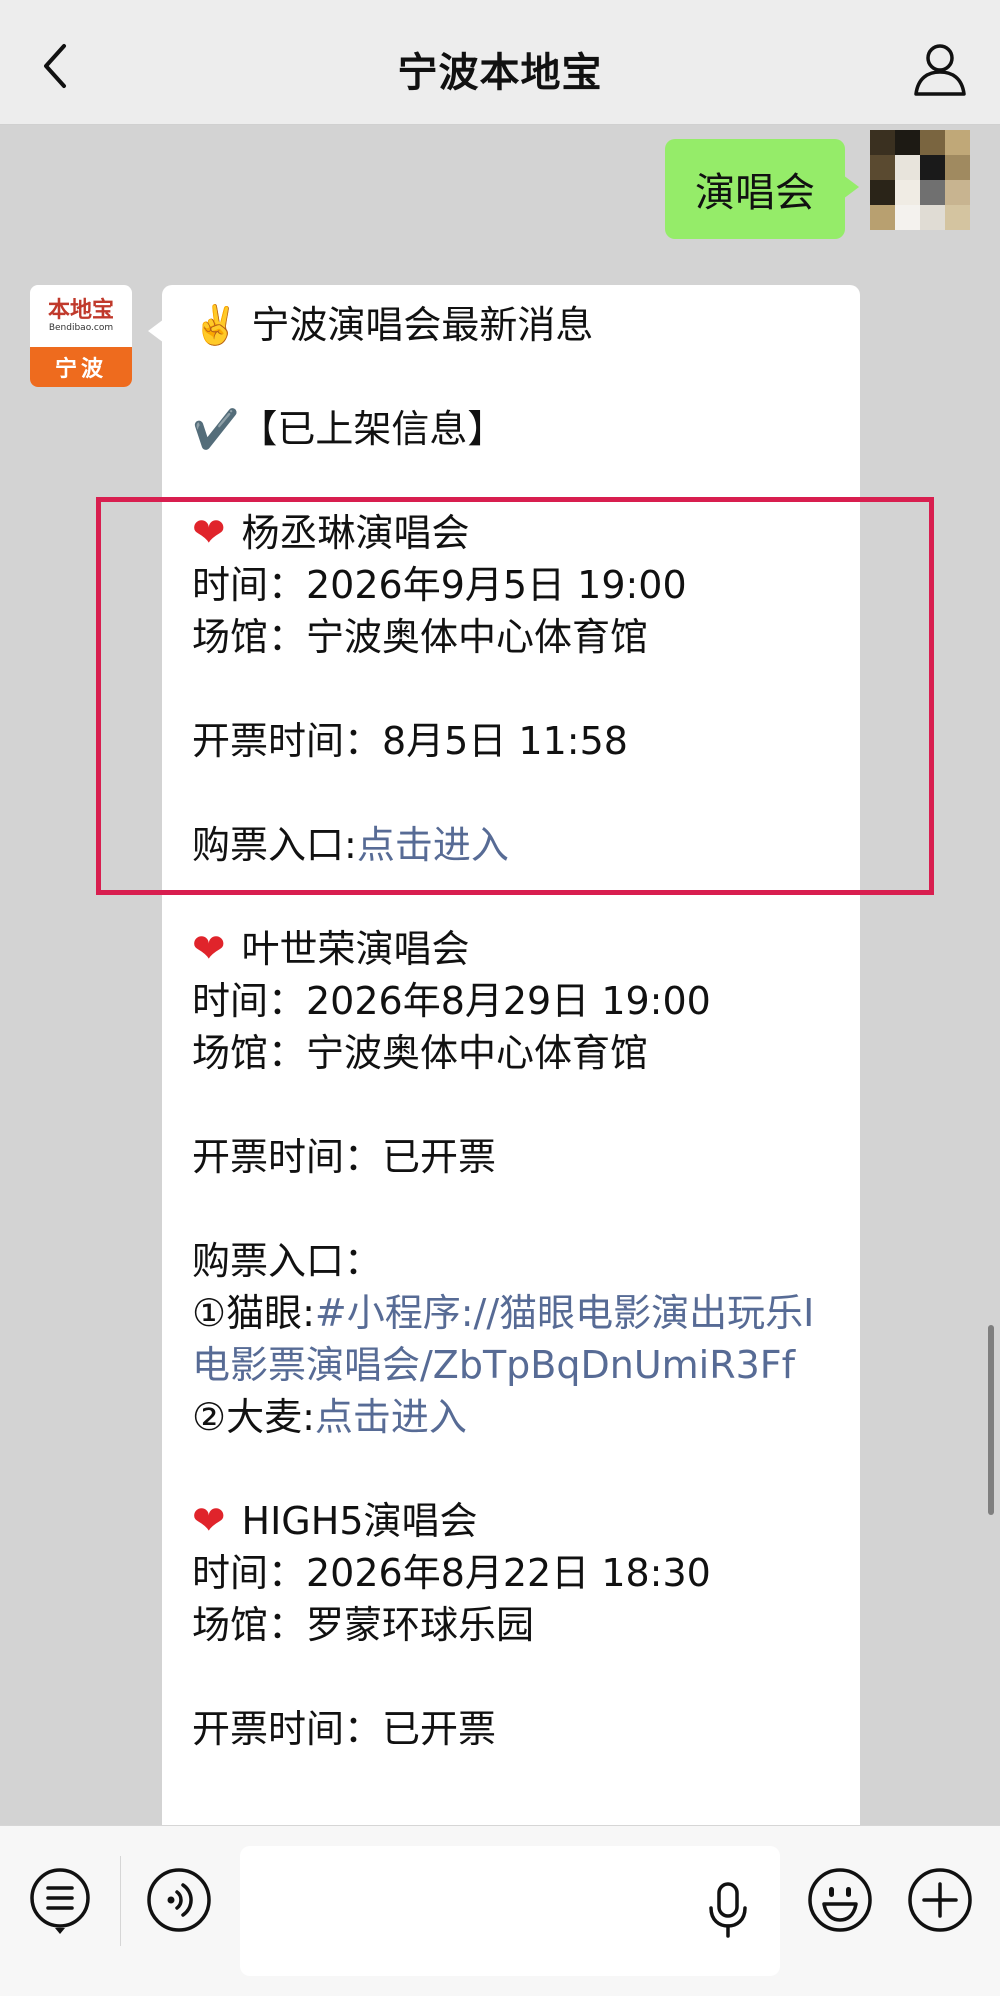 Image resolution: width=1000 pixels, height=1996 pixels. I want to click on damai-link: 点击进入, so click(391, 1417).